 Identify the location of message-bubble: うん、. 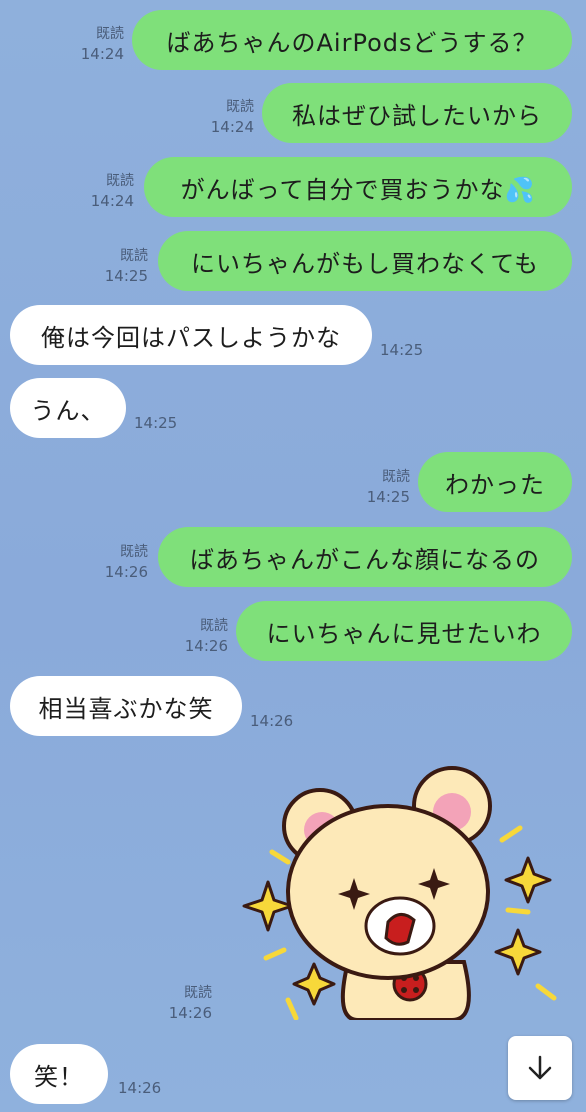
(68, 408).